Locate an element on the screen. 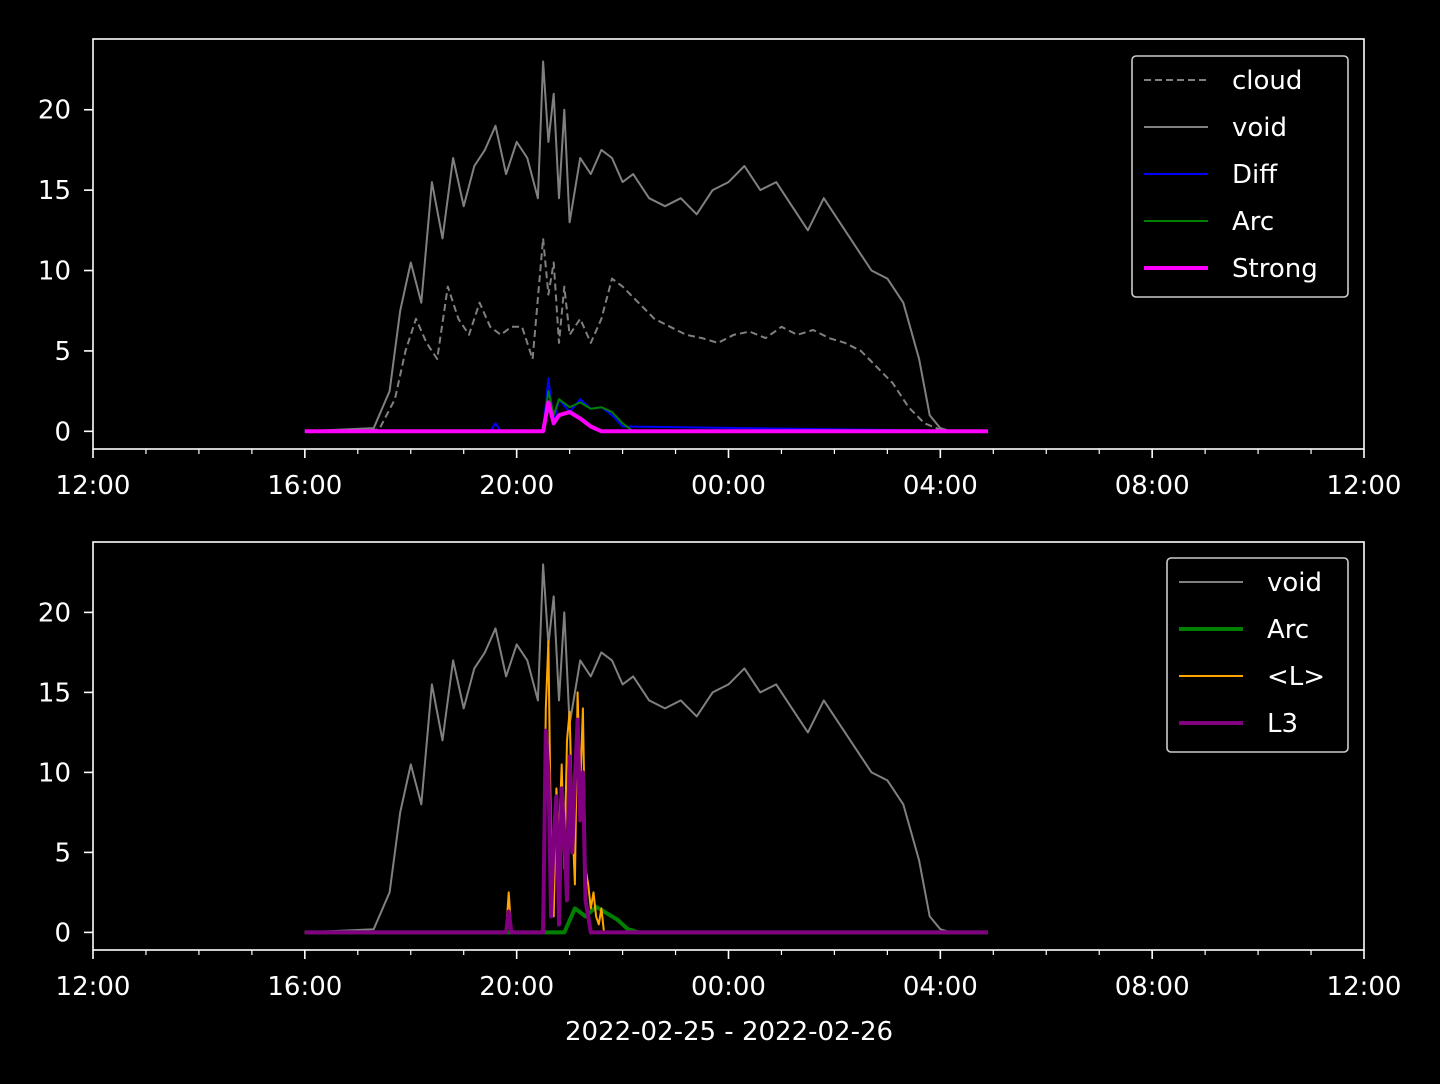 The width and height of the screenshot is (1440, 1084). legend-label: cloud is located at coordinates (1267, 81).